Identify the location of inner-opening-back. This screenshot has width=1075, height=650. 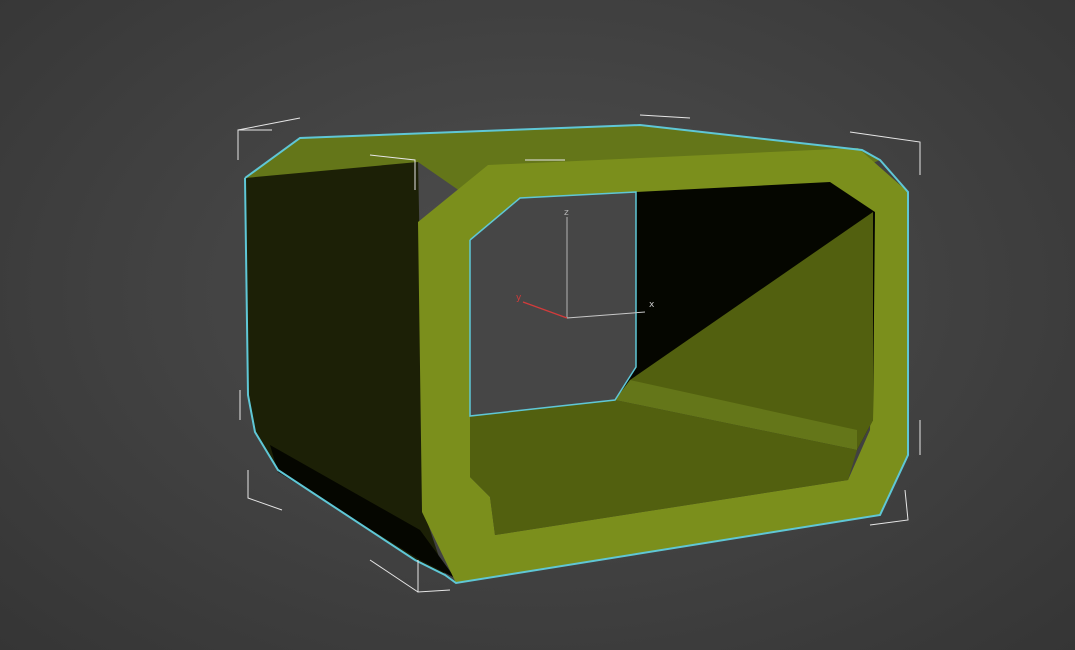
(553, 304).